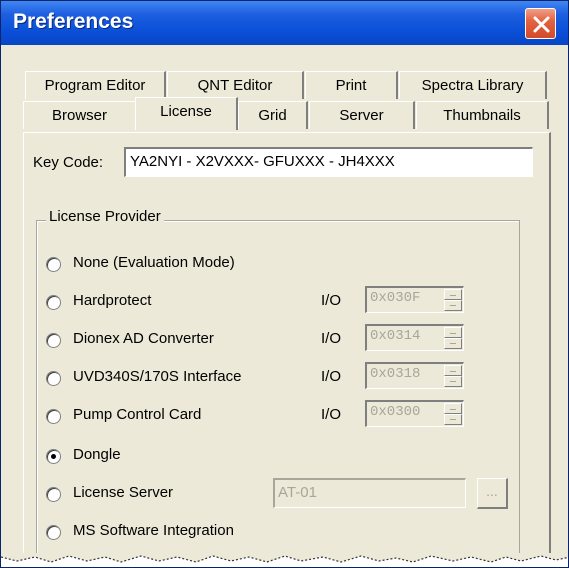 The height and width of the screenshot is (568, 569). Describe the element at coordinates (123, 492) in the screenshot. I see `radio-label: License Server` at that location.